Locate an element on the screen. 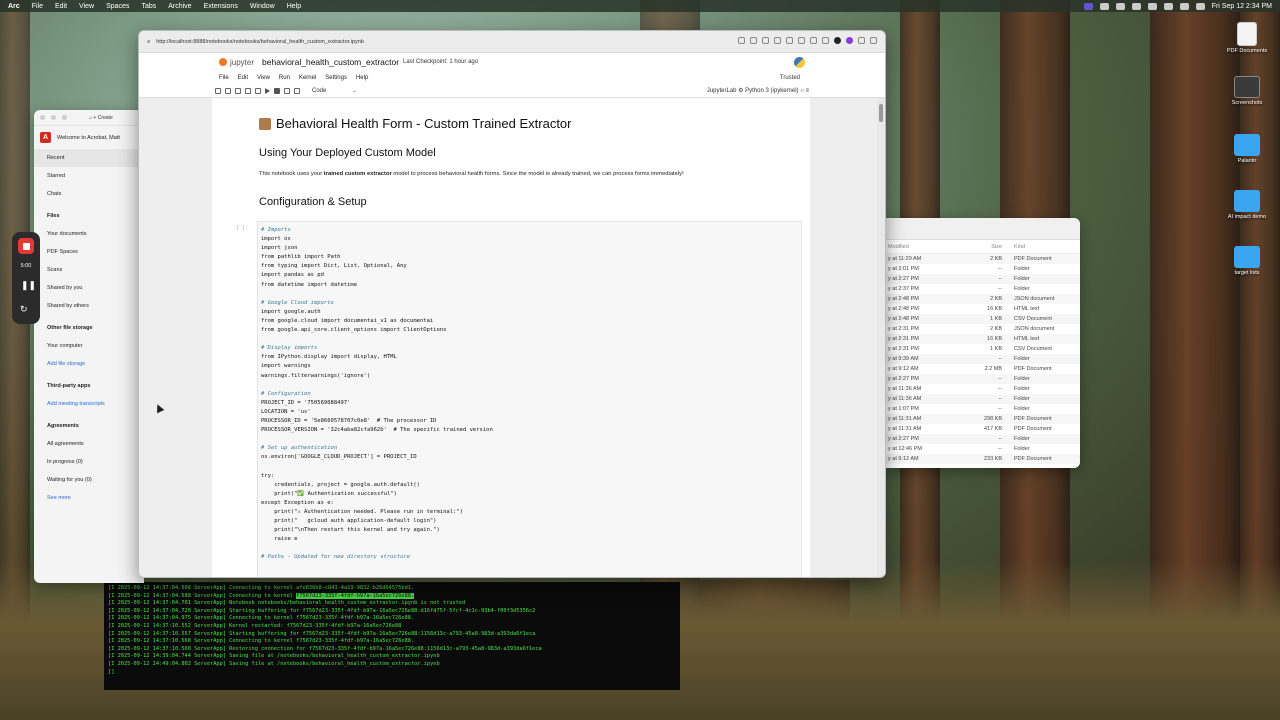 The width and height of the screenshot is (1280, 720). window-minimize-button is located at coordinates (53, 117).